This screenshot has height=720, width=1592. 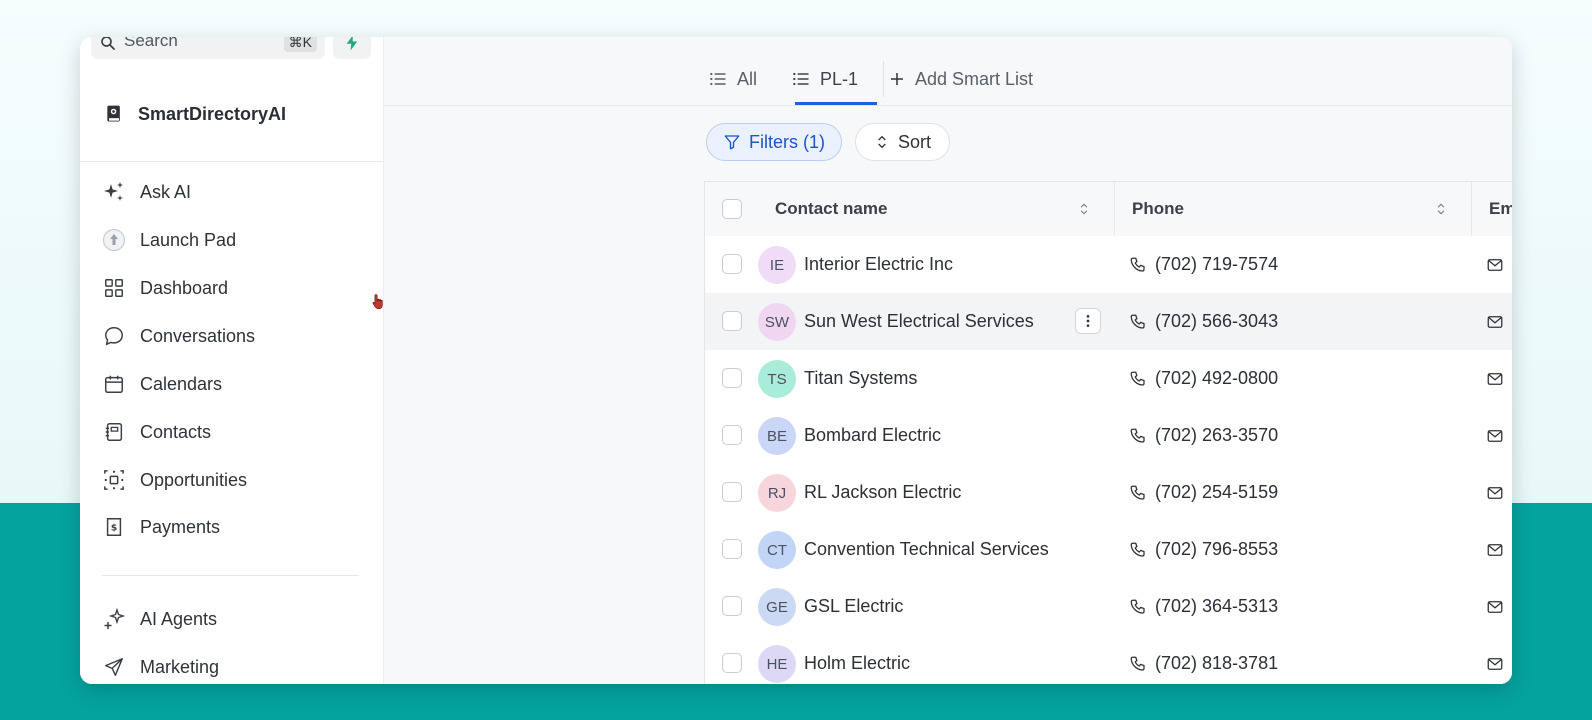 I want to click on sidebar-item-conversations: Conversations, so click(x=178, y=336).